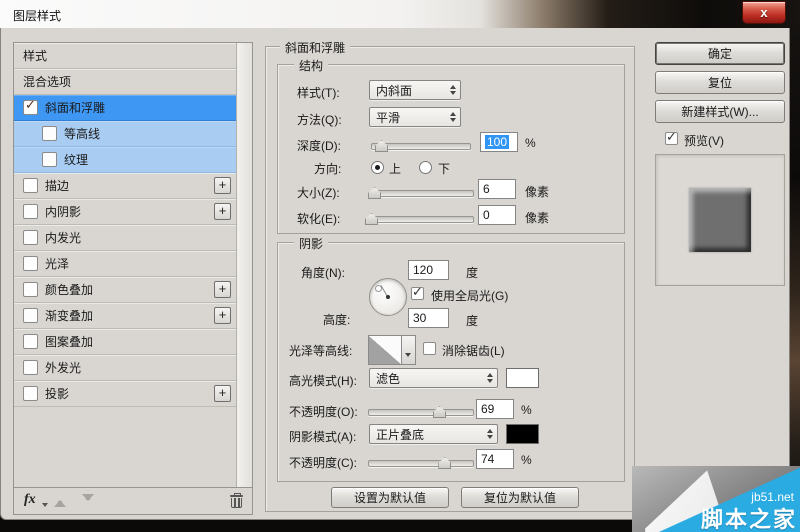 The width and height of the screenshot is (800, 532). Describe the element at coordinates (125, 56) in the screenshot. I see `layer-style-row: 样式` at that location.